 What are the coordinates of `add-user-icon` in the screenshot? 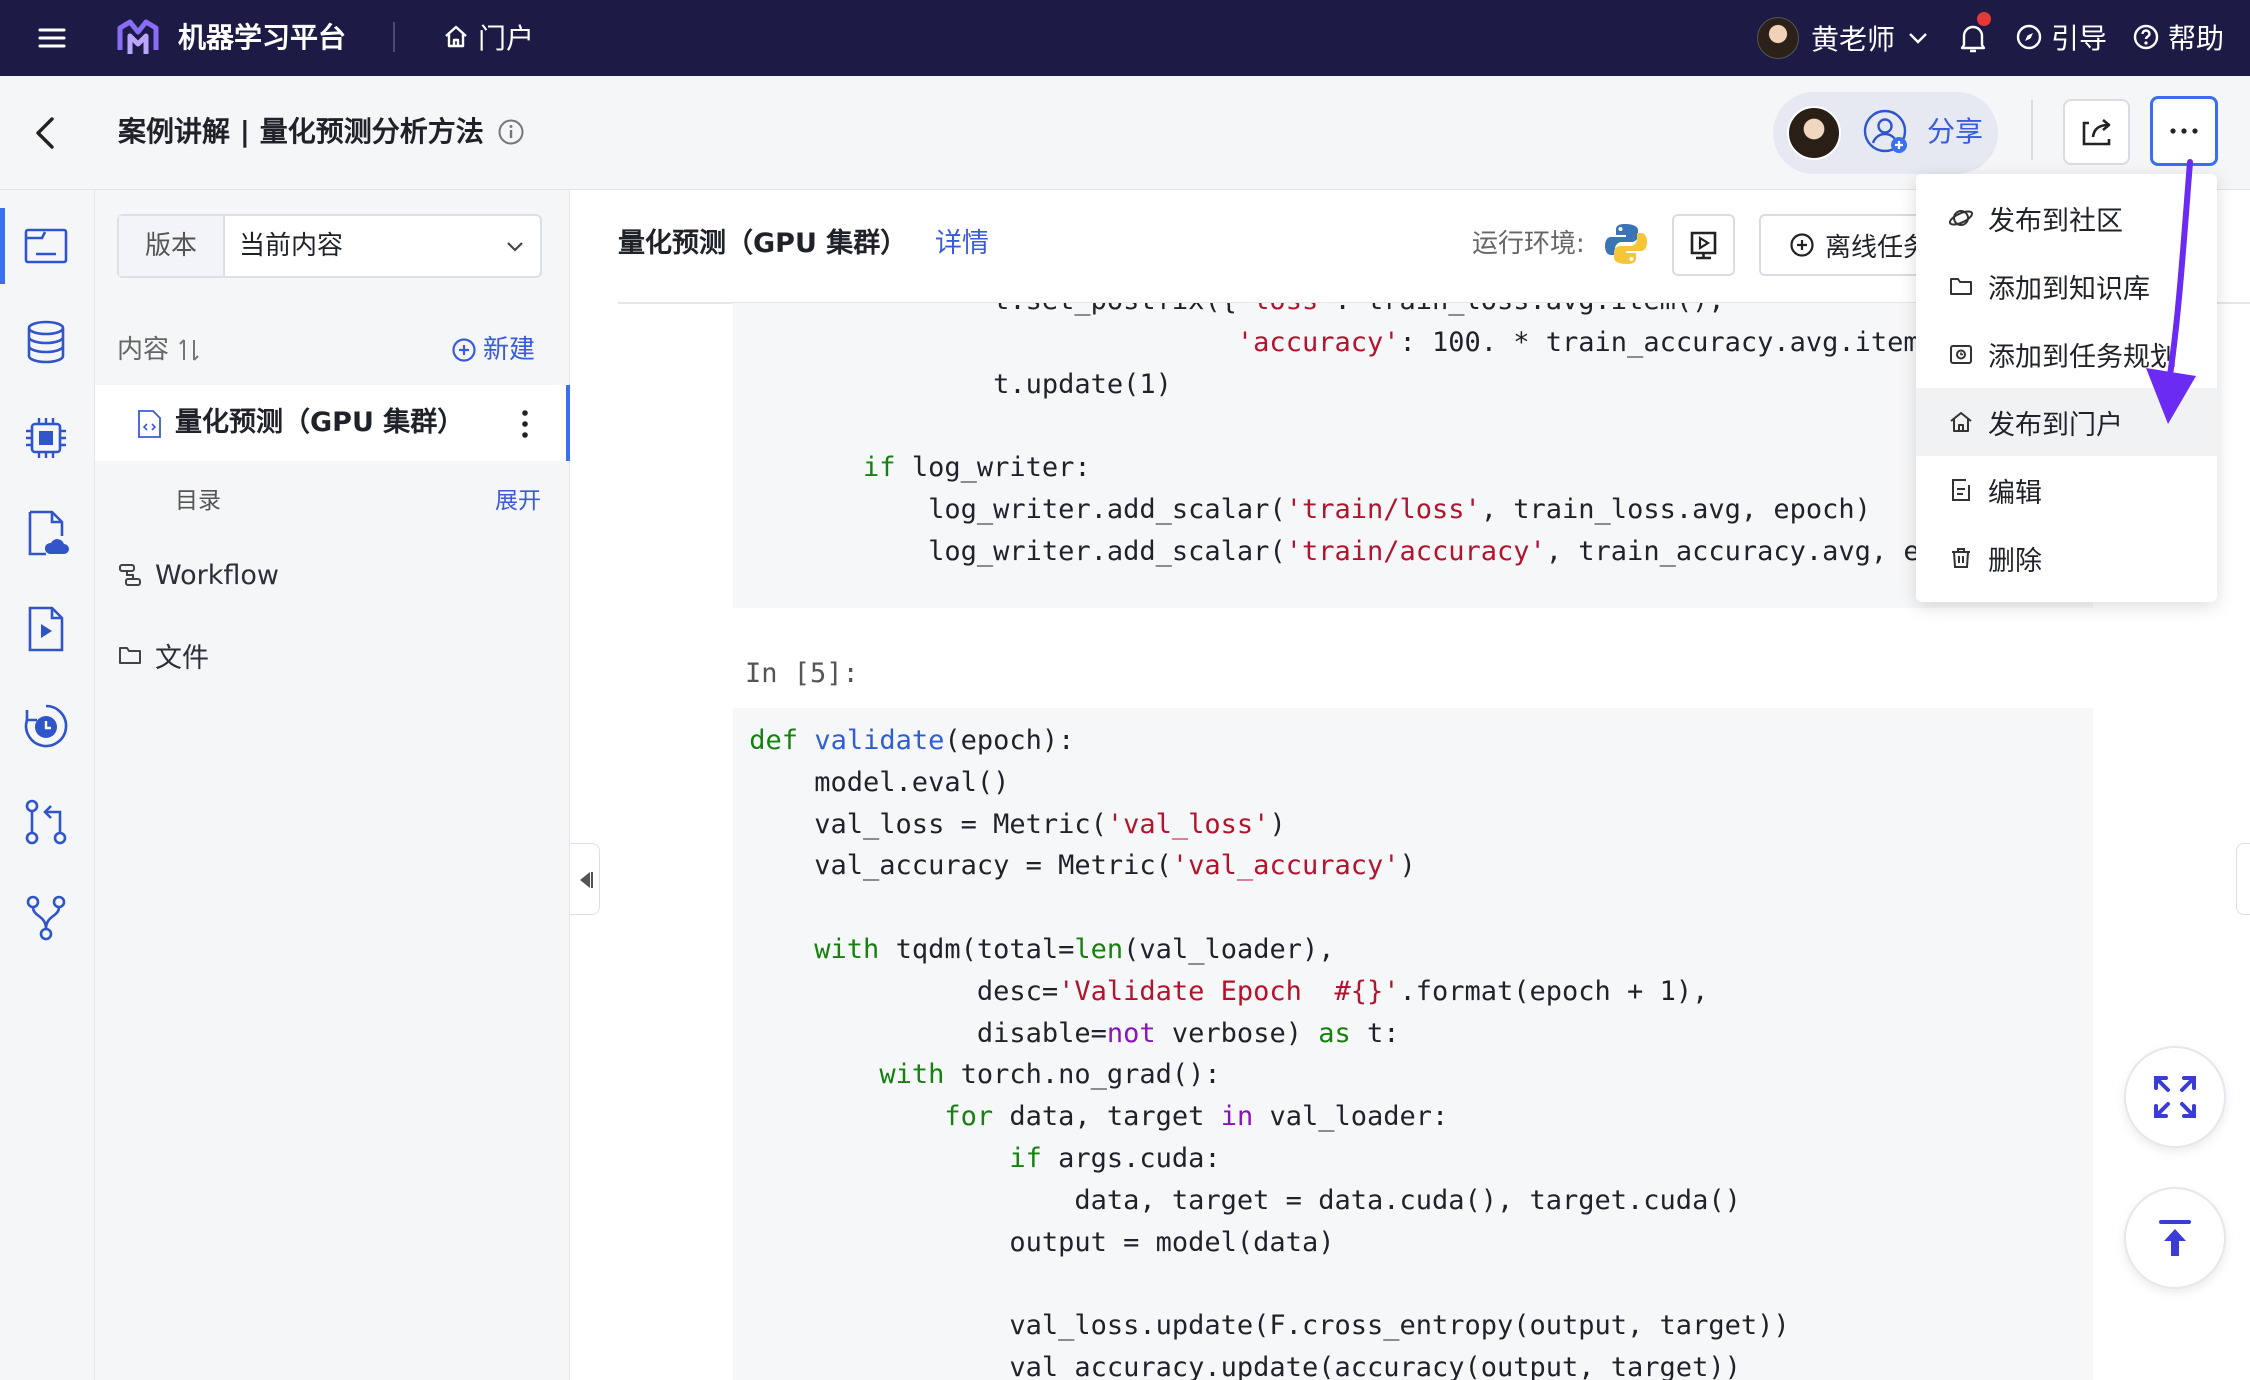 It's located at (1887, 133).